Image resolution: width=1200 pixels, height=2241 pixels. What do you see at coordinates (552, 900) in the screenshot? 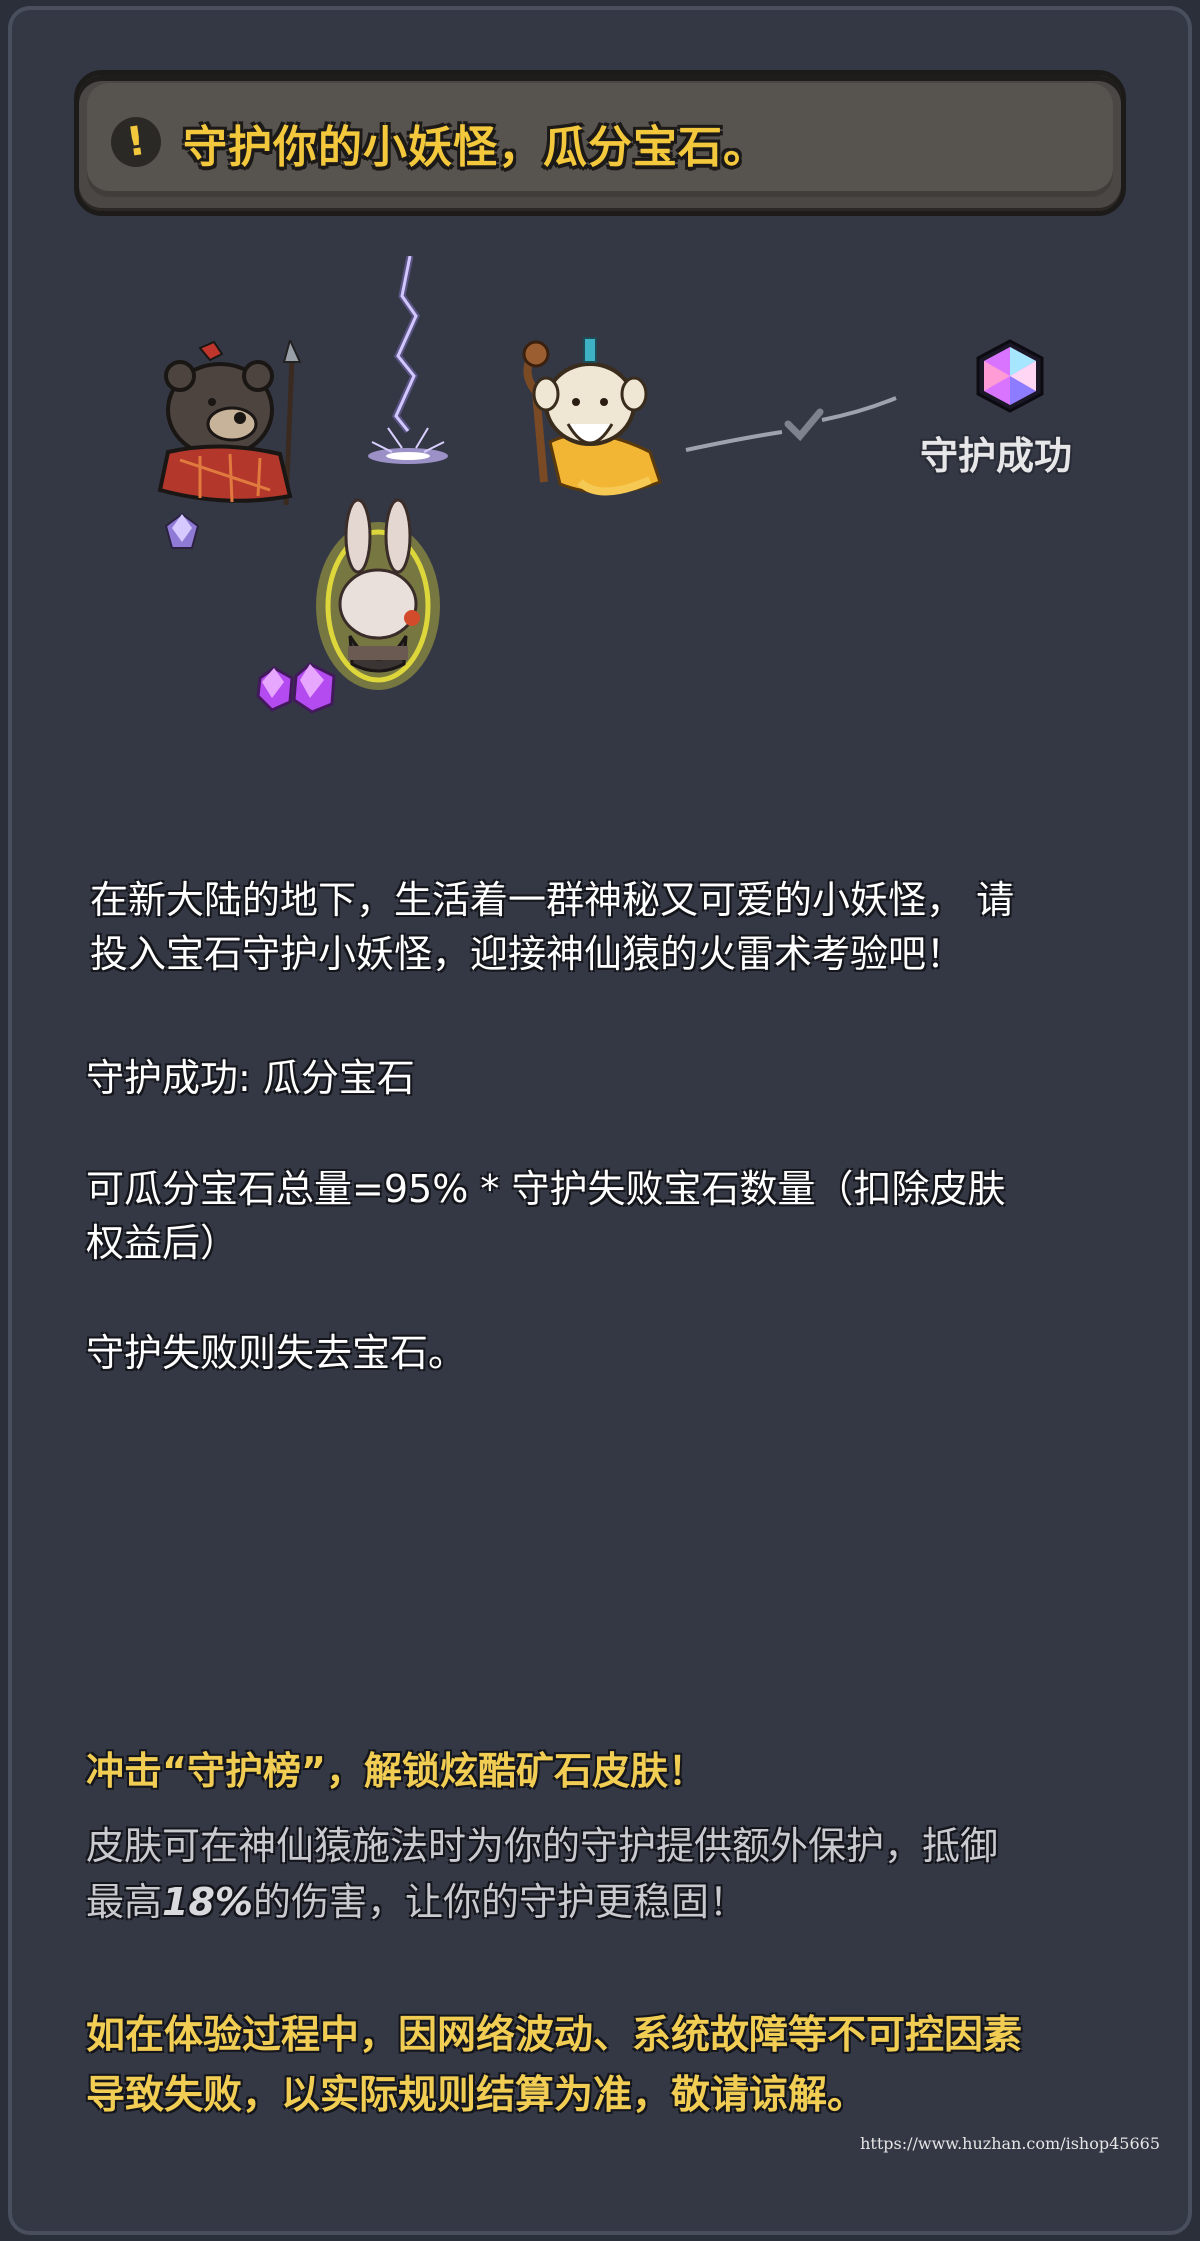
I see `intro-line-1: 在新大陆的地下，生活着一群神秘又可爱的小妖怪， 请` at bounding box center [552, 900].